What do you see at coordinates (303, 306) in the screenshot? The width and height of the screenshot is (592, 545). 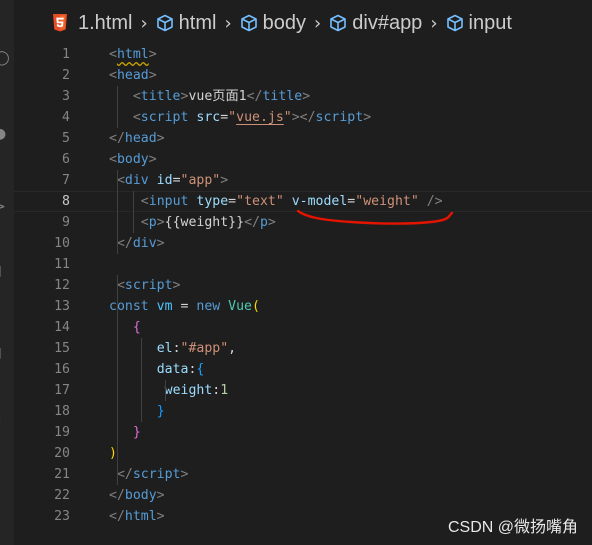 I see `code-line: 13 const vm = new Vue(` at bounding box center [303, 306].